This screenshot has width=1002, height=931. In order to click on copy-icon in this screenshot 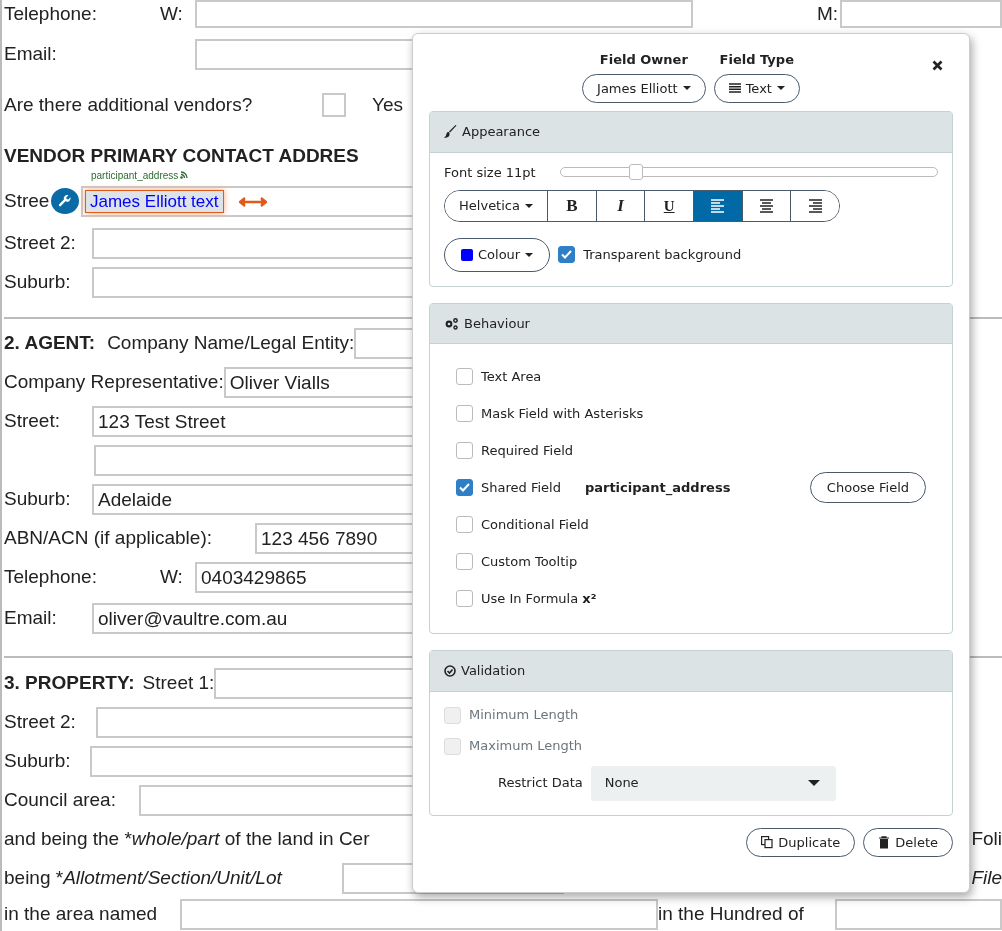, I will do `click(767, 842)`.